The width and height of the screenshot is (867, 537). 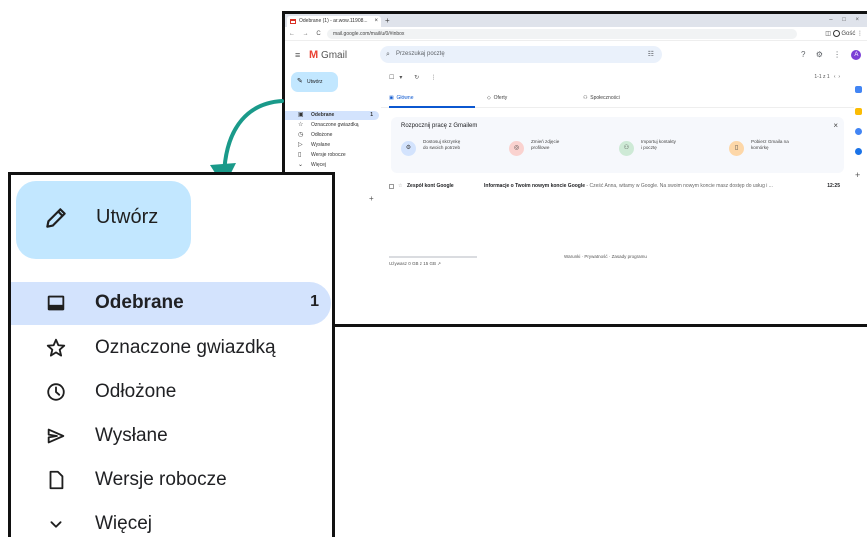 What do you see at coordinates (371, 115) in the screenshot?
I see `unread-count: 1` at bounding box center [371, 115].